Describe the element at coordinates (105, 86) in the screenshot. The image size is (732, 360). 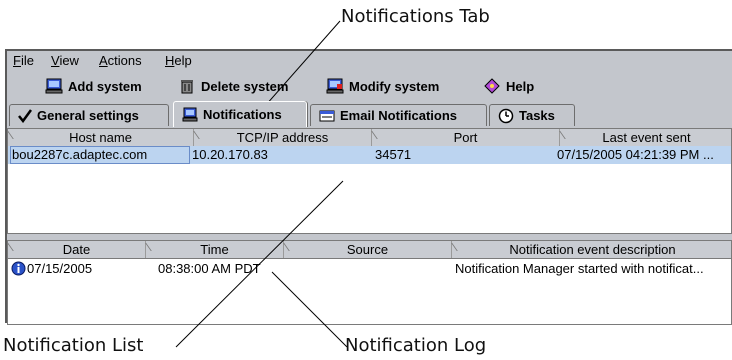
I see `add-system-label: Add system` at that location.